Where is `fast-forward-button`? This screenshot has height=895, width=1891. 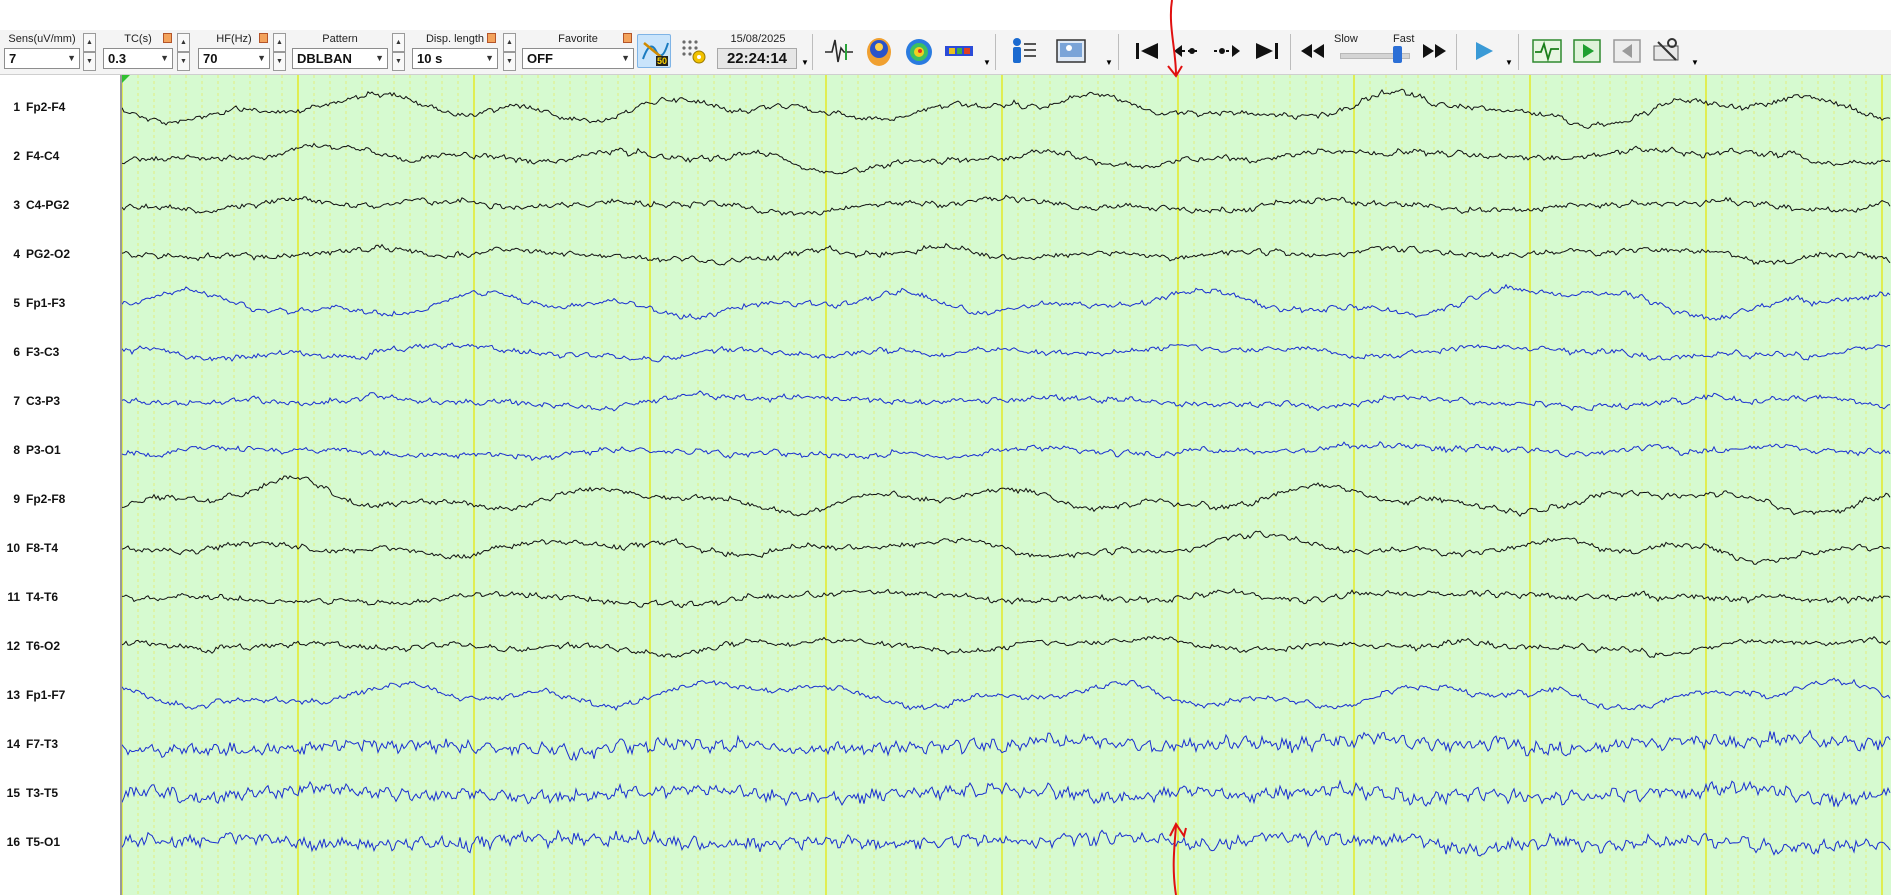 fast-forward-button is located at coordinates (1434, 51).